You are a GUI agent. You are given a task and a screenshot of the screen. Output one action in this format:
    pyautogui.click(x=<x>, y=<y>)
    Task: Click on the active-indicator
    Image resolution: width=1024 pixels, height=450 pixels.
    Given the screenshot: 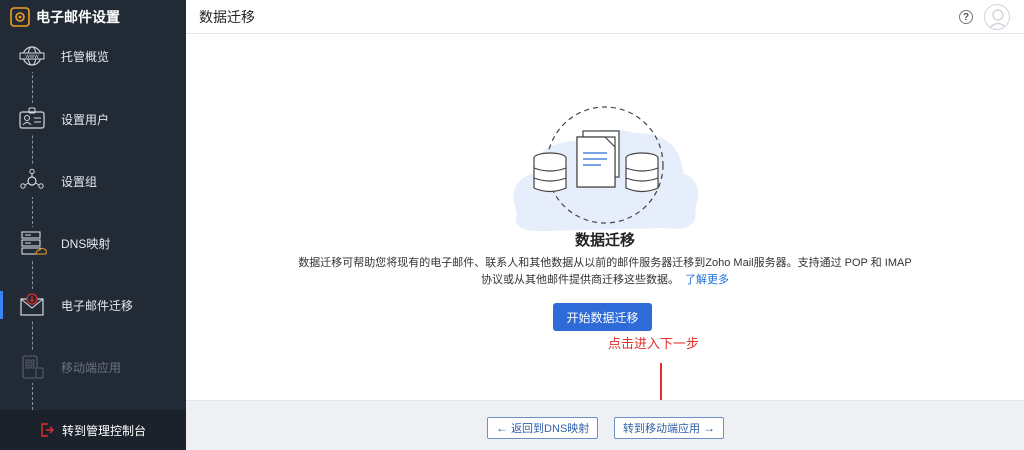 What is the action you would take?
    pyautogui.click(x=1, y=305)
    